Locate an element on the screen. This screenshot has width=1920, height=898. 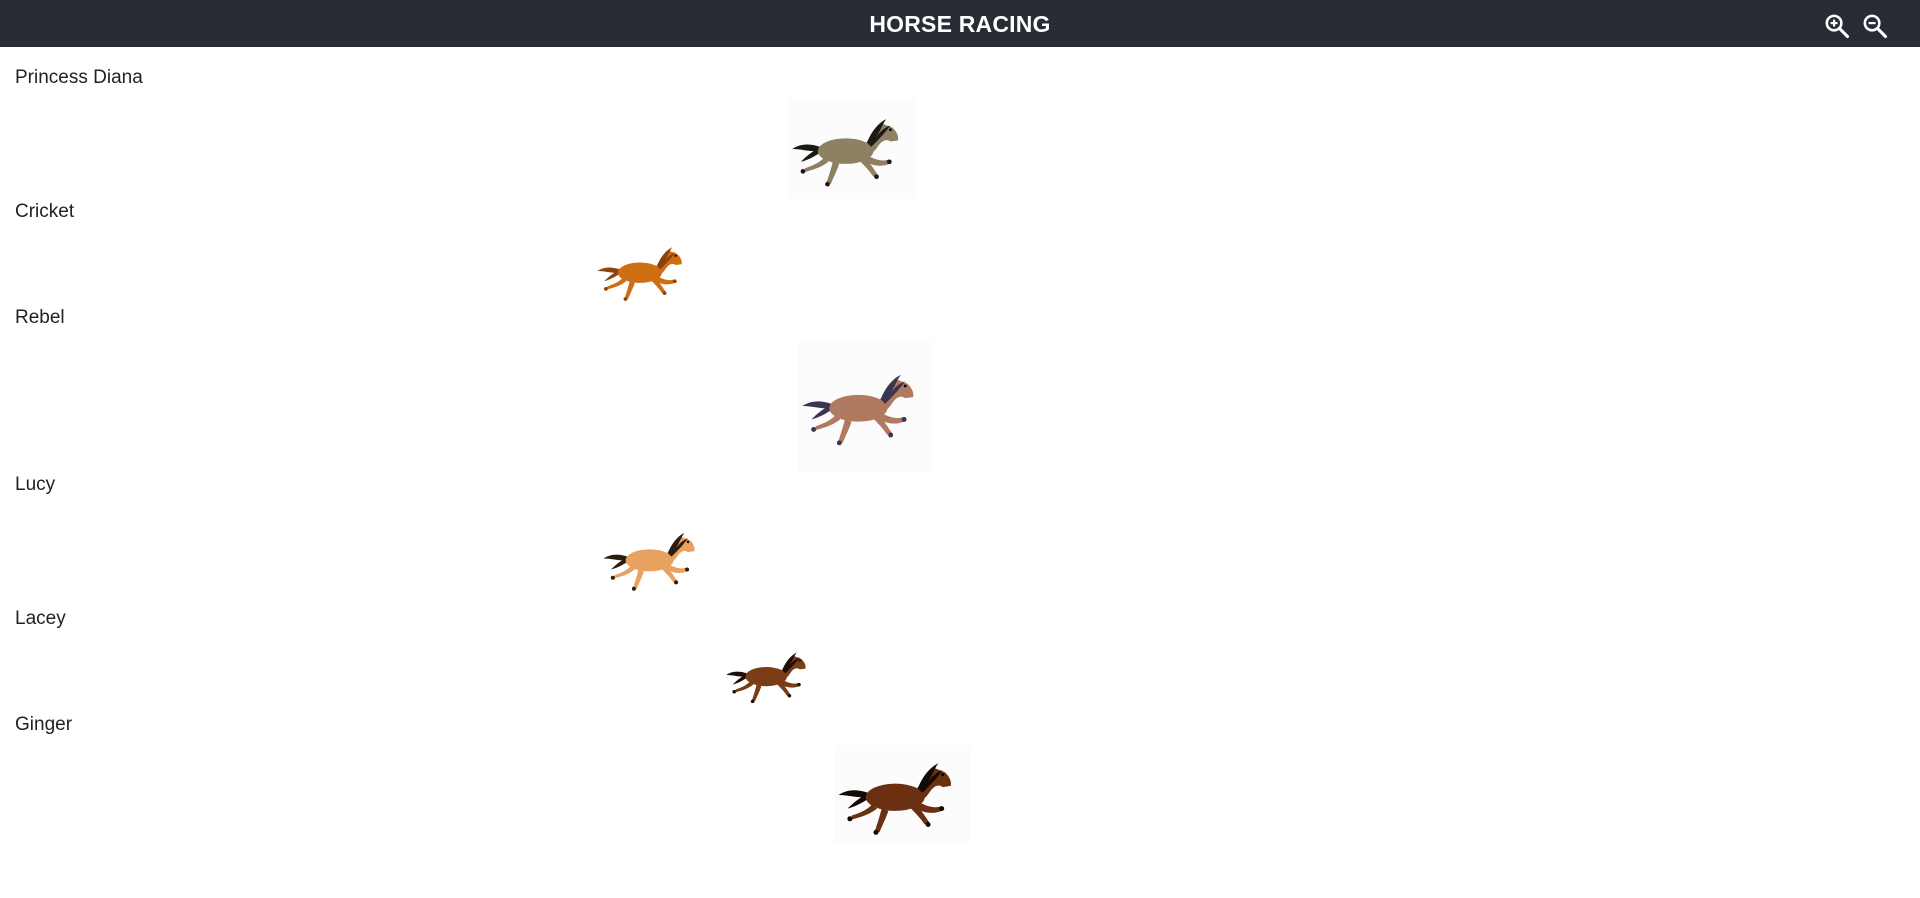
zoom-out-icon is located at coordinates (1875, 26).